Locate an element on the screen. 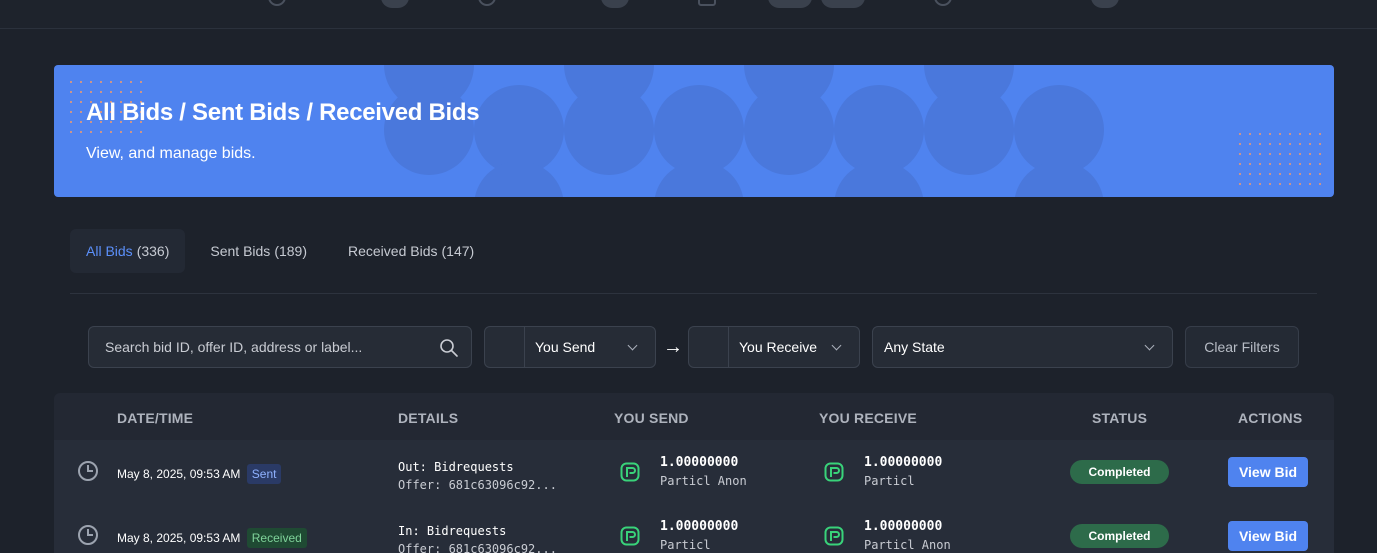 This screenshot has width=1377, height=553. arrow-right-icon: → is located at coordinates (673, 347).